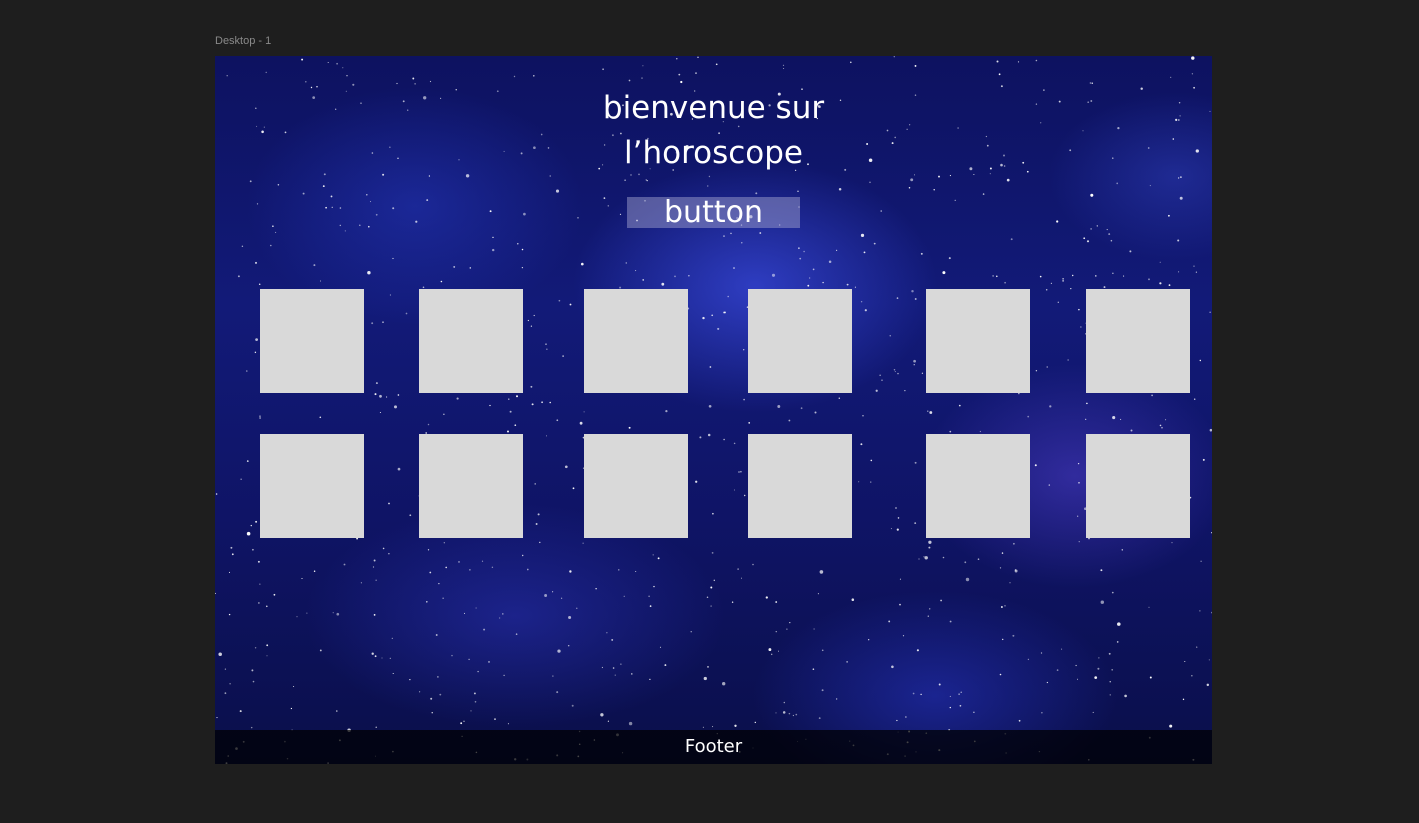 The height and width of the screenshot is (823, 1419). I want to click on main-button: button, so click(713, 212).